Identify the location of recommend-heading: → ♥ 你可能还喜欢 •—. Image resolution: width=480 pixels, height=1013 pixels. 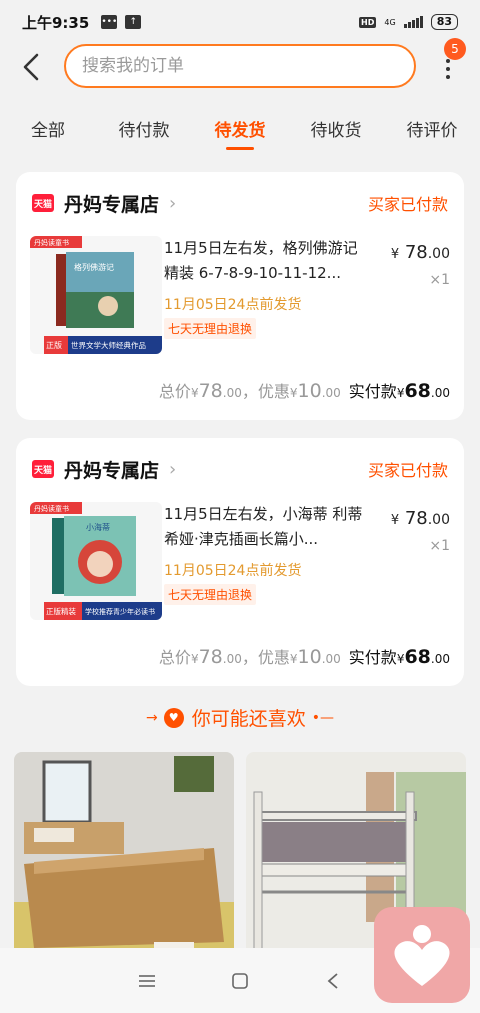
(240, 717).